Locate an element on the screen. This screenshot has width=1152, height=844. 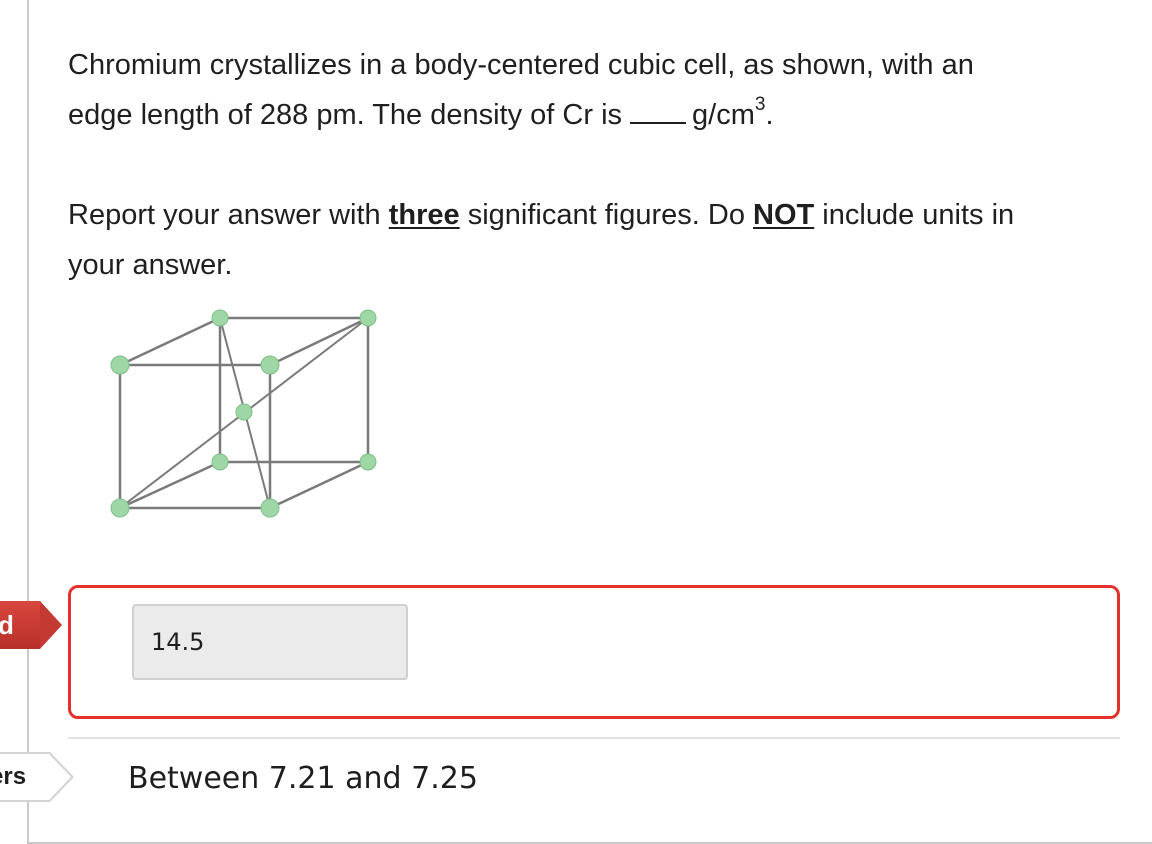
answer-input: 14.5 is located at coordinates (270, 642).